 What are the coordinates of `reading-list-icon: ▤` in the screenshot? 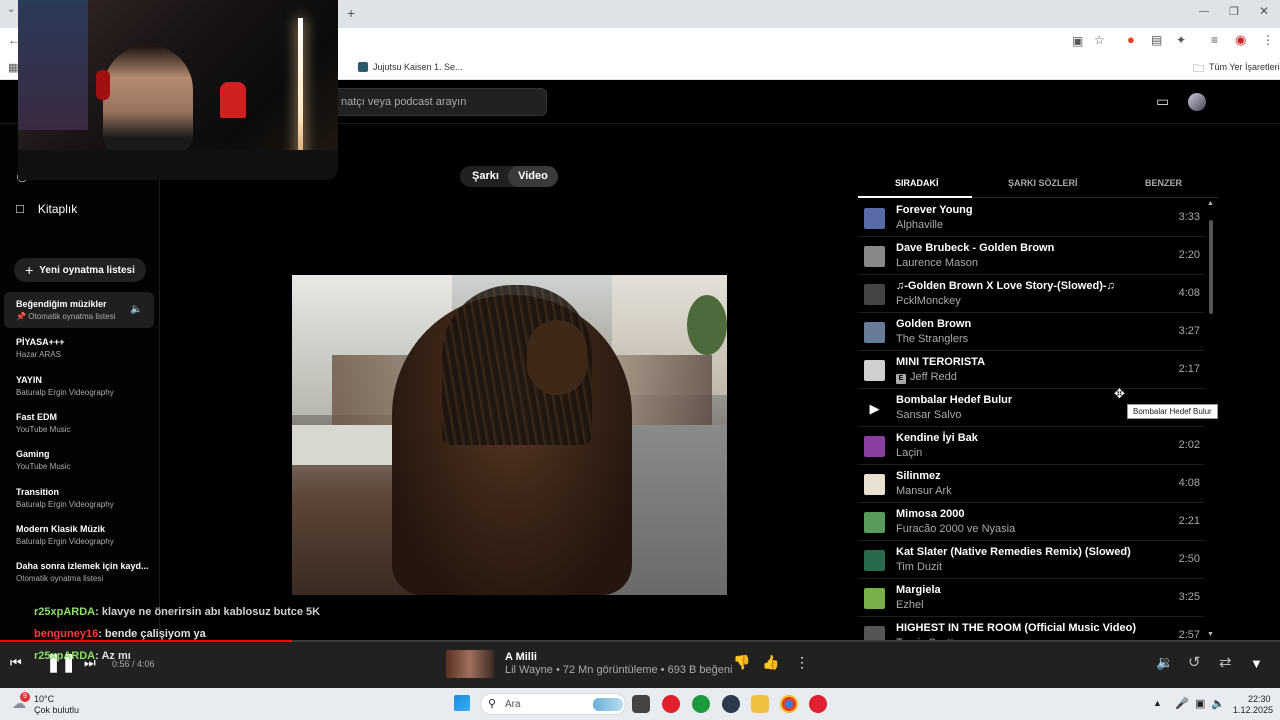 It's located at (1156, 40).